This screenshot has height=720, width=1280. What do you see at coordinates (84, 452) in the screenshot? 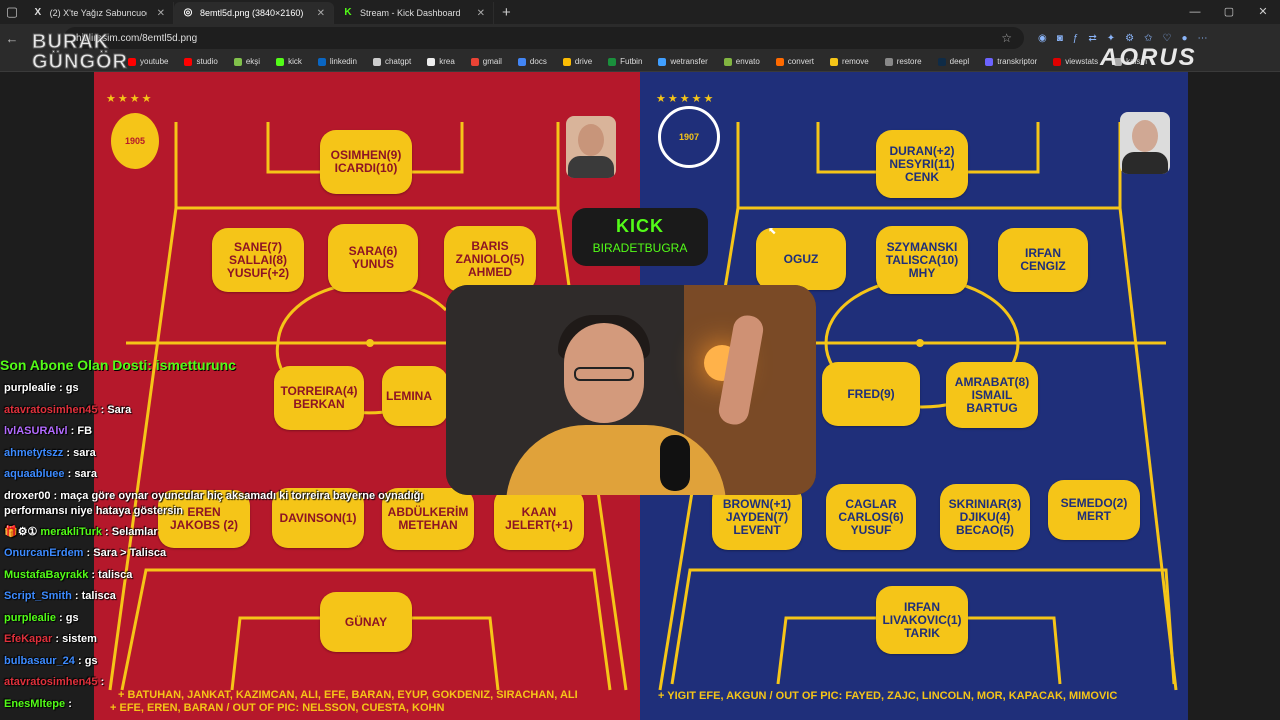
I see `chat-text: sara` at bounding box center [84, 452].